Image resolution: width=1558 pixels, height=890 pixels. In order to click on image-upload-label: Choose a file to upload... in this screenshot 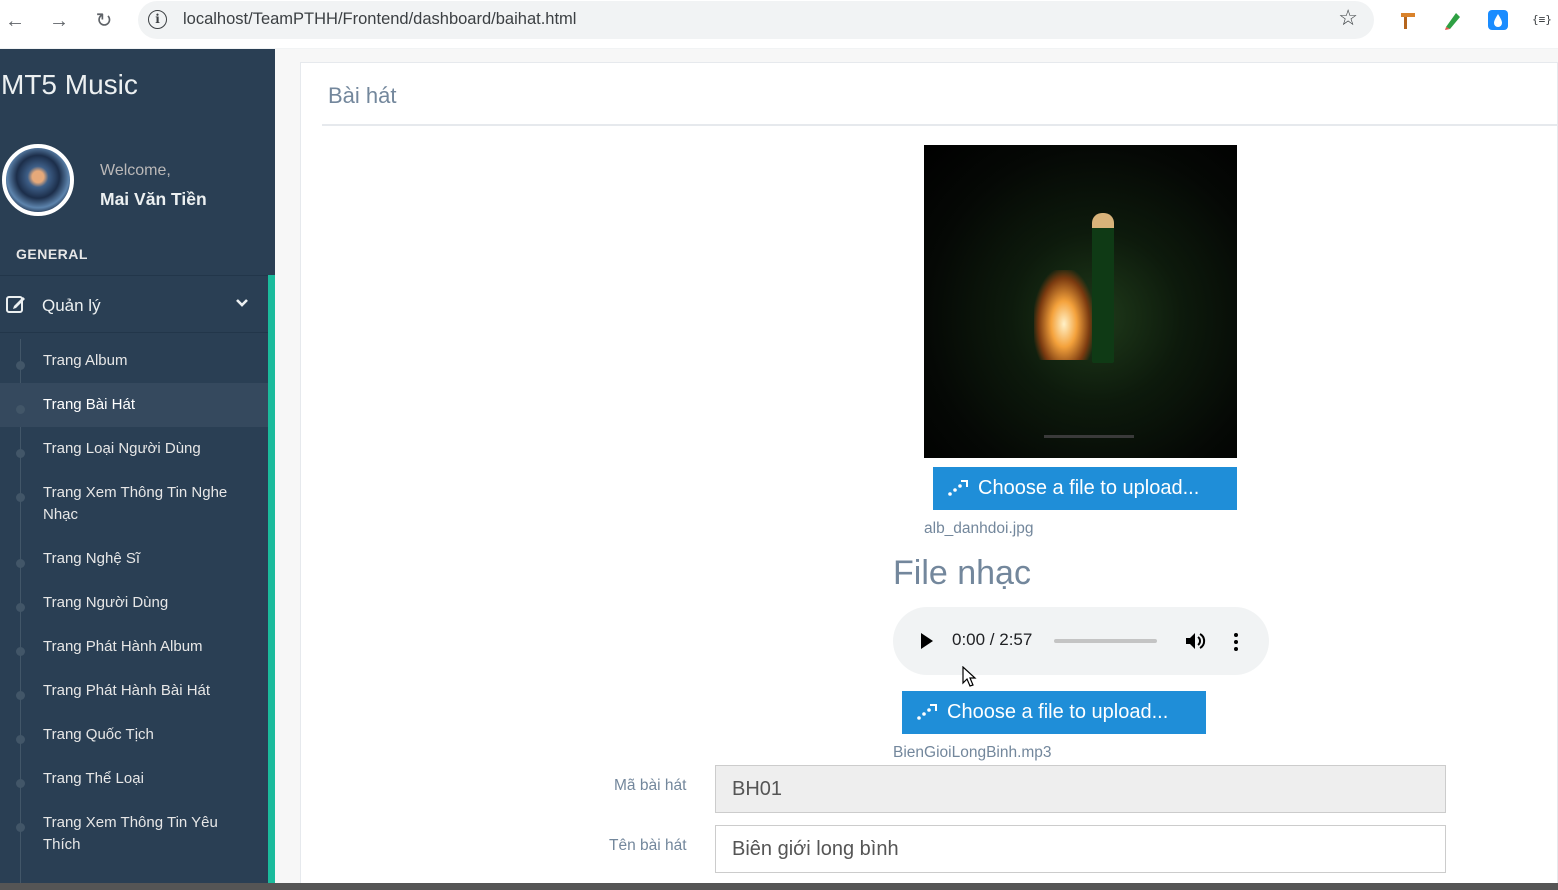, I will do `click(1089, 488)`.